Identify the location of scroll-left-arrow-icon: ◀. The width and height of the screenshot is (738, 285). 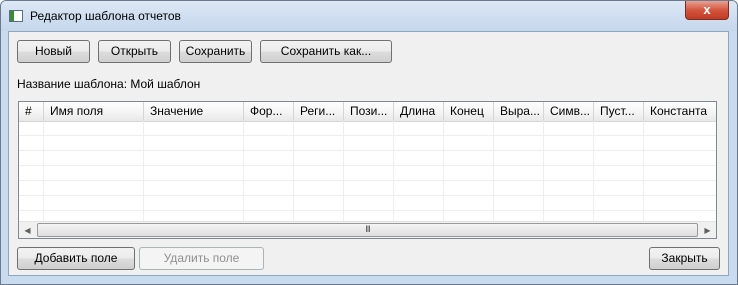
(27, 230).